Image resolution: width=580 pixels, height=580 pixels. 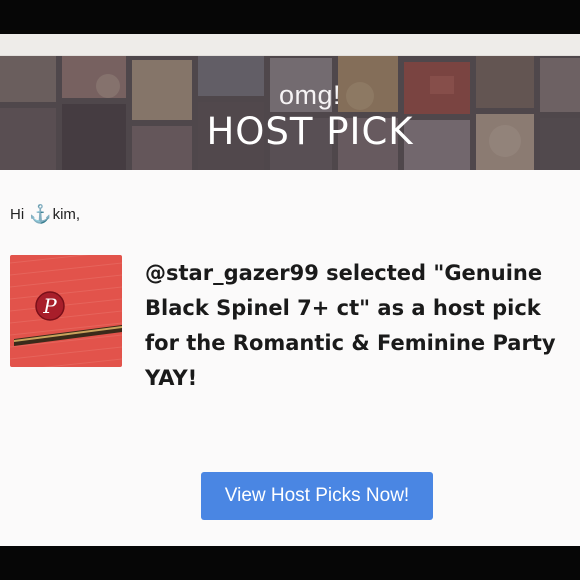 I want to click on listing-thumbnail: P, so click(x=66, y=311).